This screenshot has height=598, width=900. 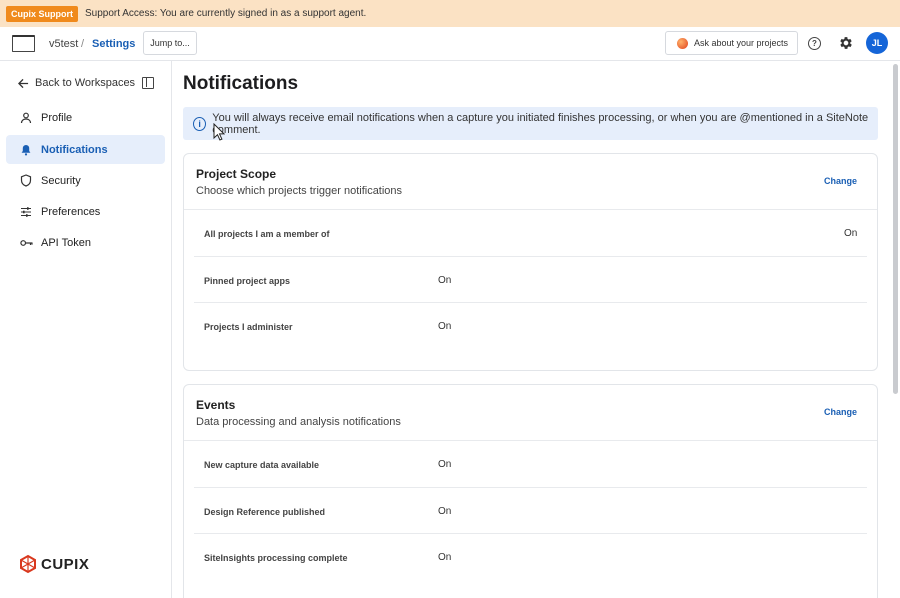 I want to click on shield-icon, so click(x=26, y=181).